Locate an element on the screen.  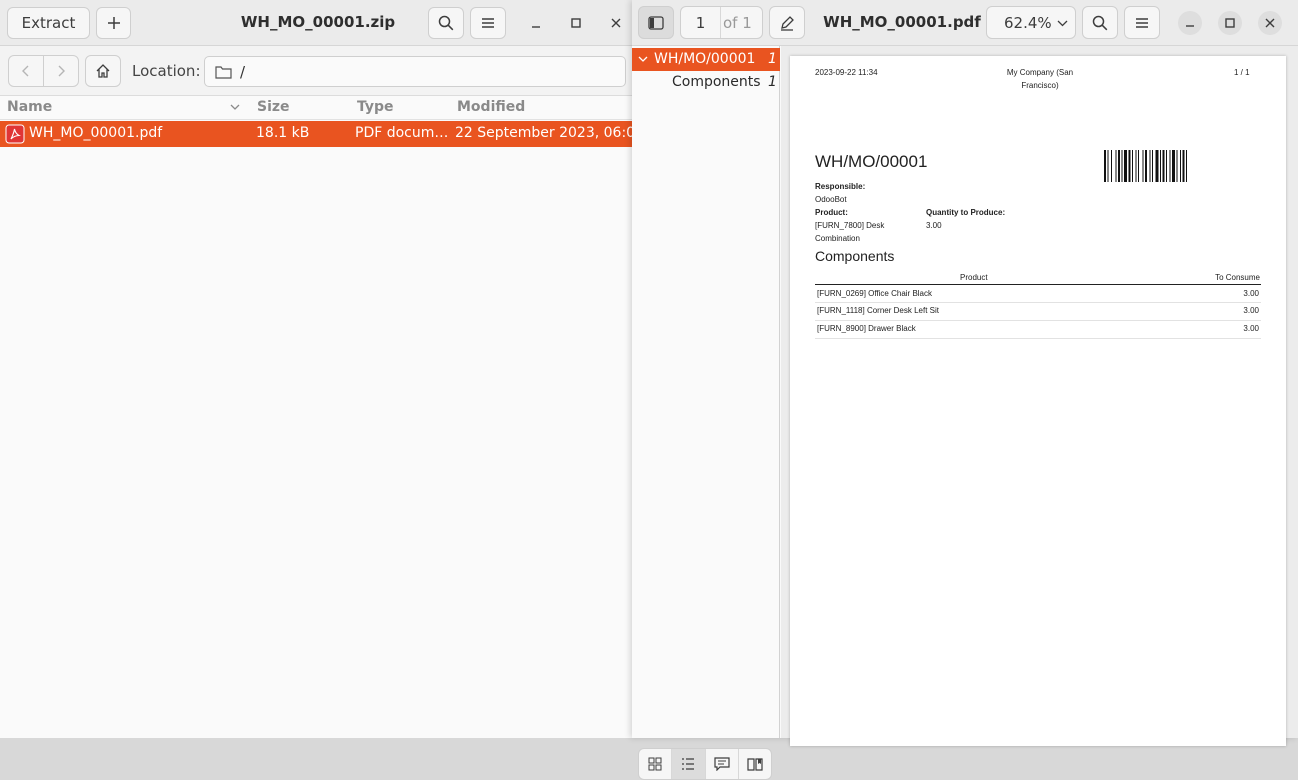
company-name-line1: My Company (San is located at coordinates (1040, 72).